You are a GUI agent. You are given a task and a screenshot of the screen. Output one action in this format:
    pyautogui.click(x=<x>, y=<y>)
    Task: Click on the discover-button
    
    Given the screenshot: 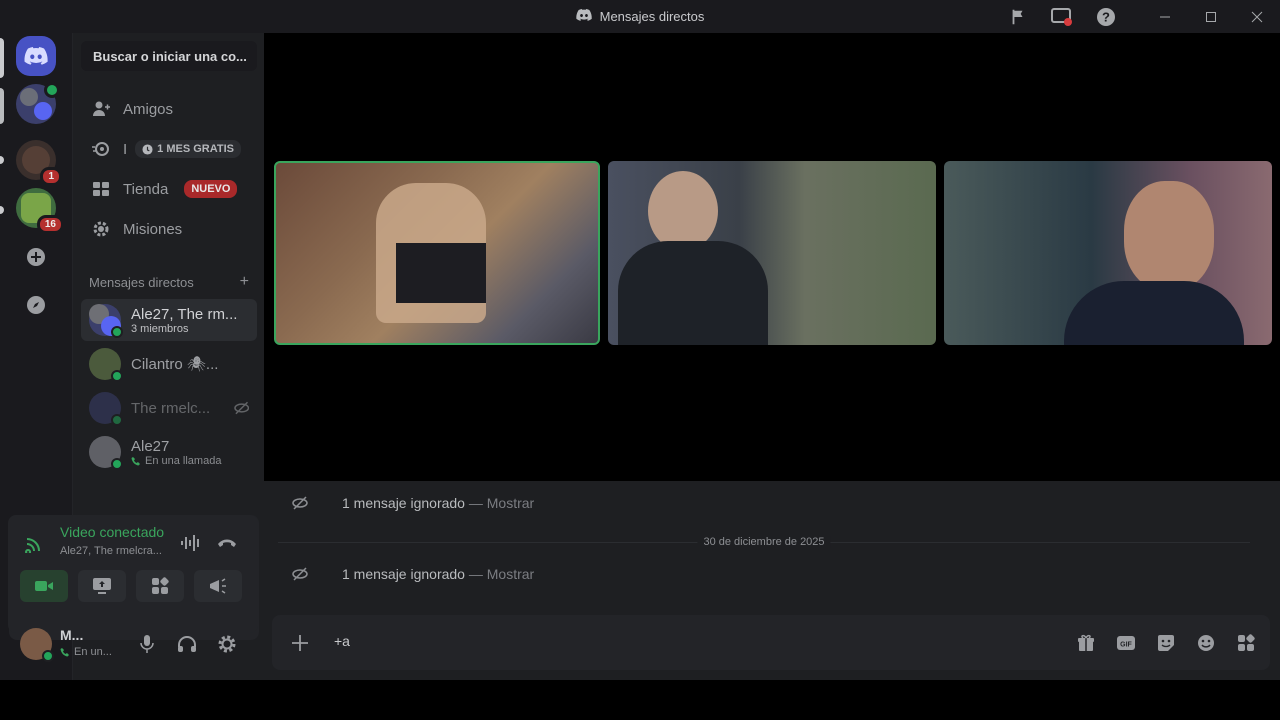 What is the action you would take?
    pyautogui.click(x=36, y=305)
    